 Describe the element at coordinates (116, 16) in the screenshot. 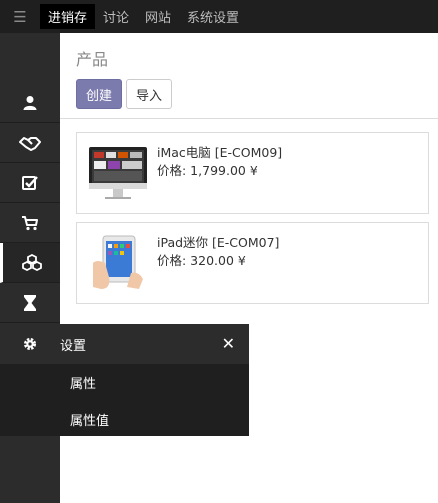

I see `menu-item-discuss: 讨论` at that location.